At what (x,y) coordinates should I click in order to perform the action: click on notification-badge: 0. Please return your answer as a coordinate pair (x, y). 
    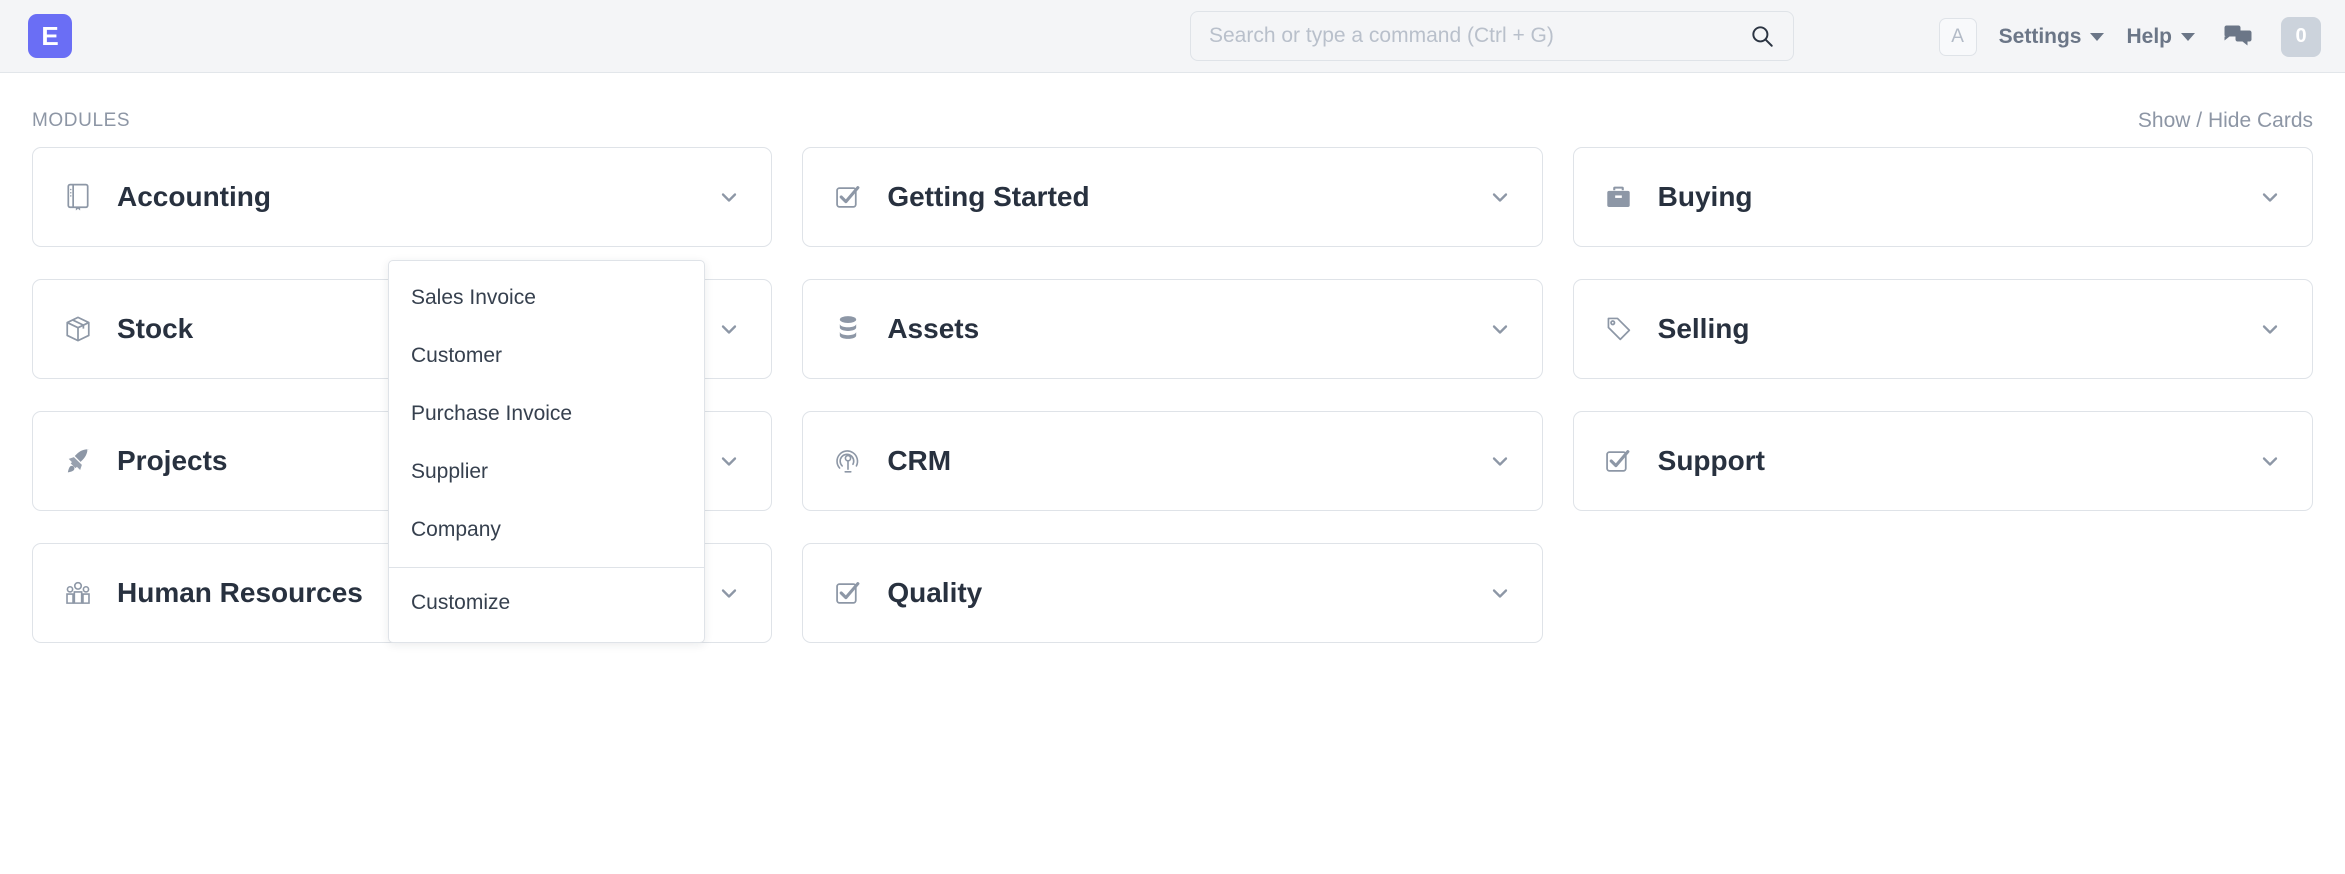
    Looking at the image, I should click on (2301, 36).